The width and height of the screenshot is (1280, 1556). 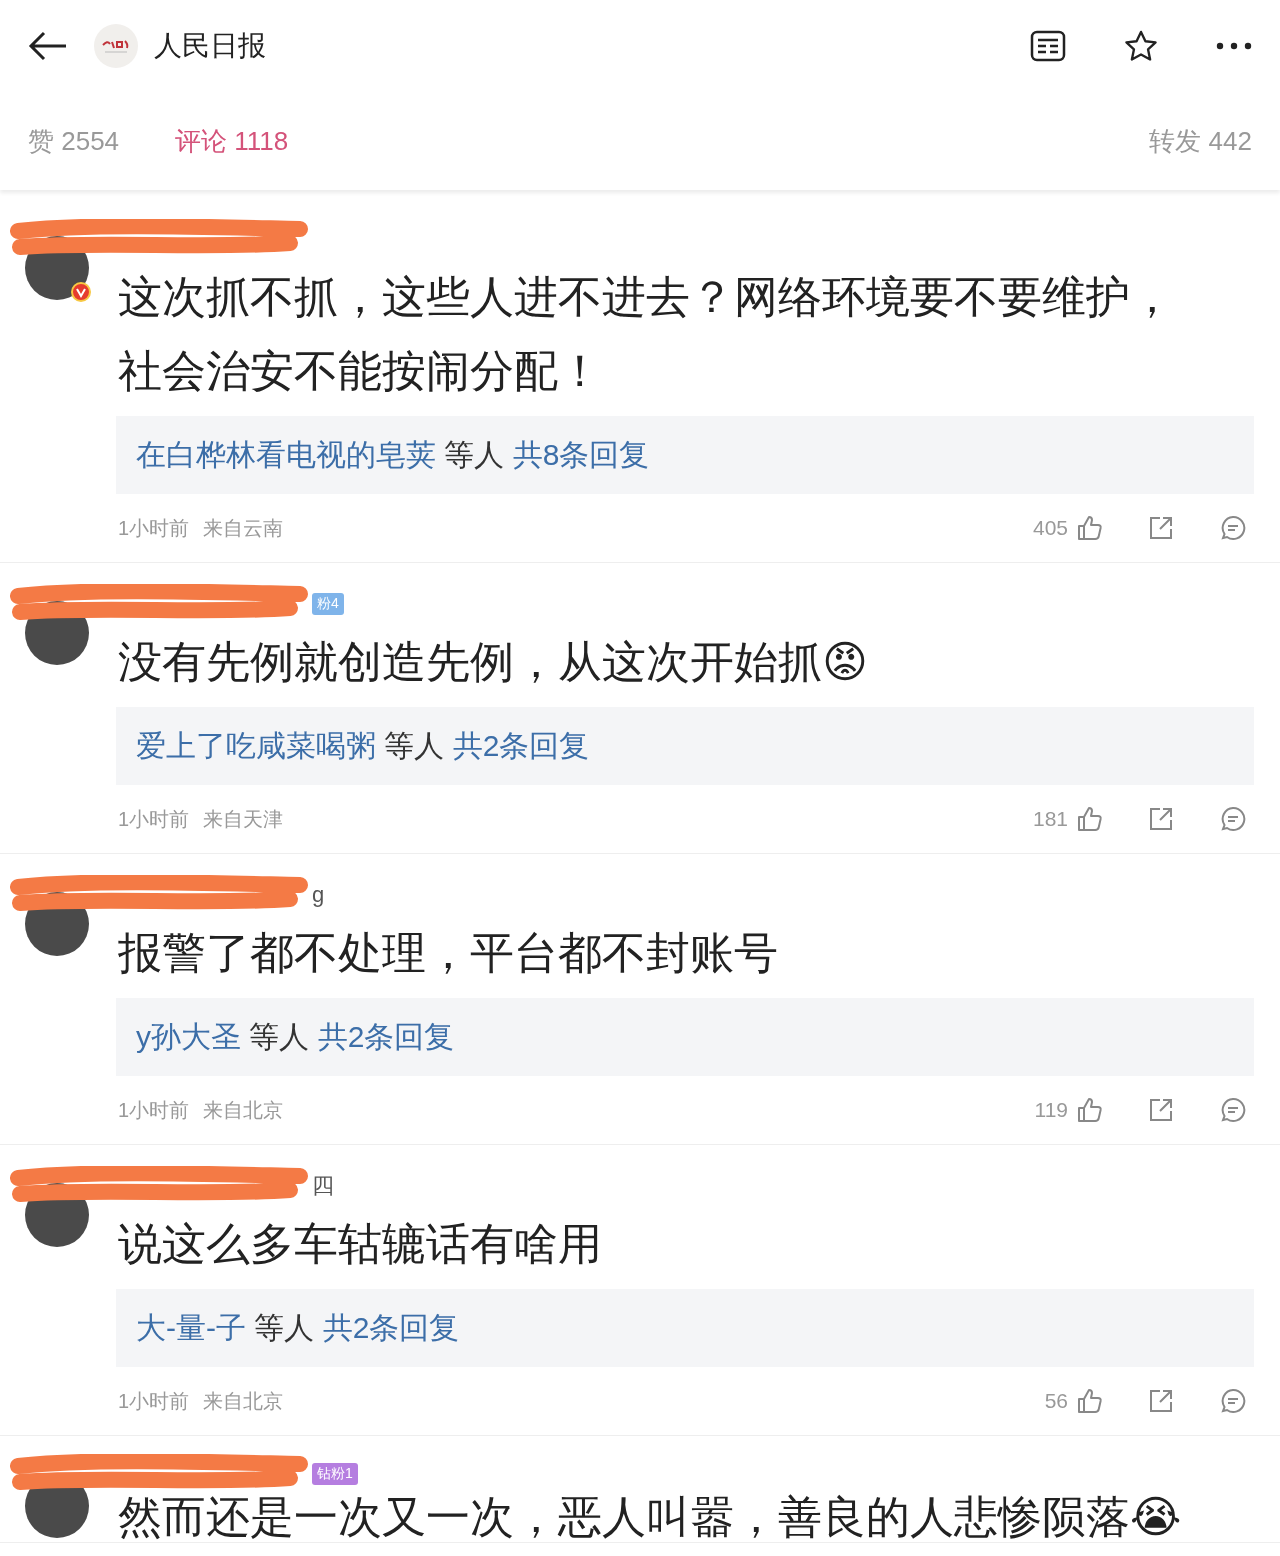 What do you see at coordinates (243, 528) in the screenshot?
I see `comment-location: 来自云南` at bounding box center [243, 528].